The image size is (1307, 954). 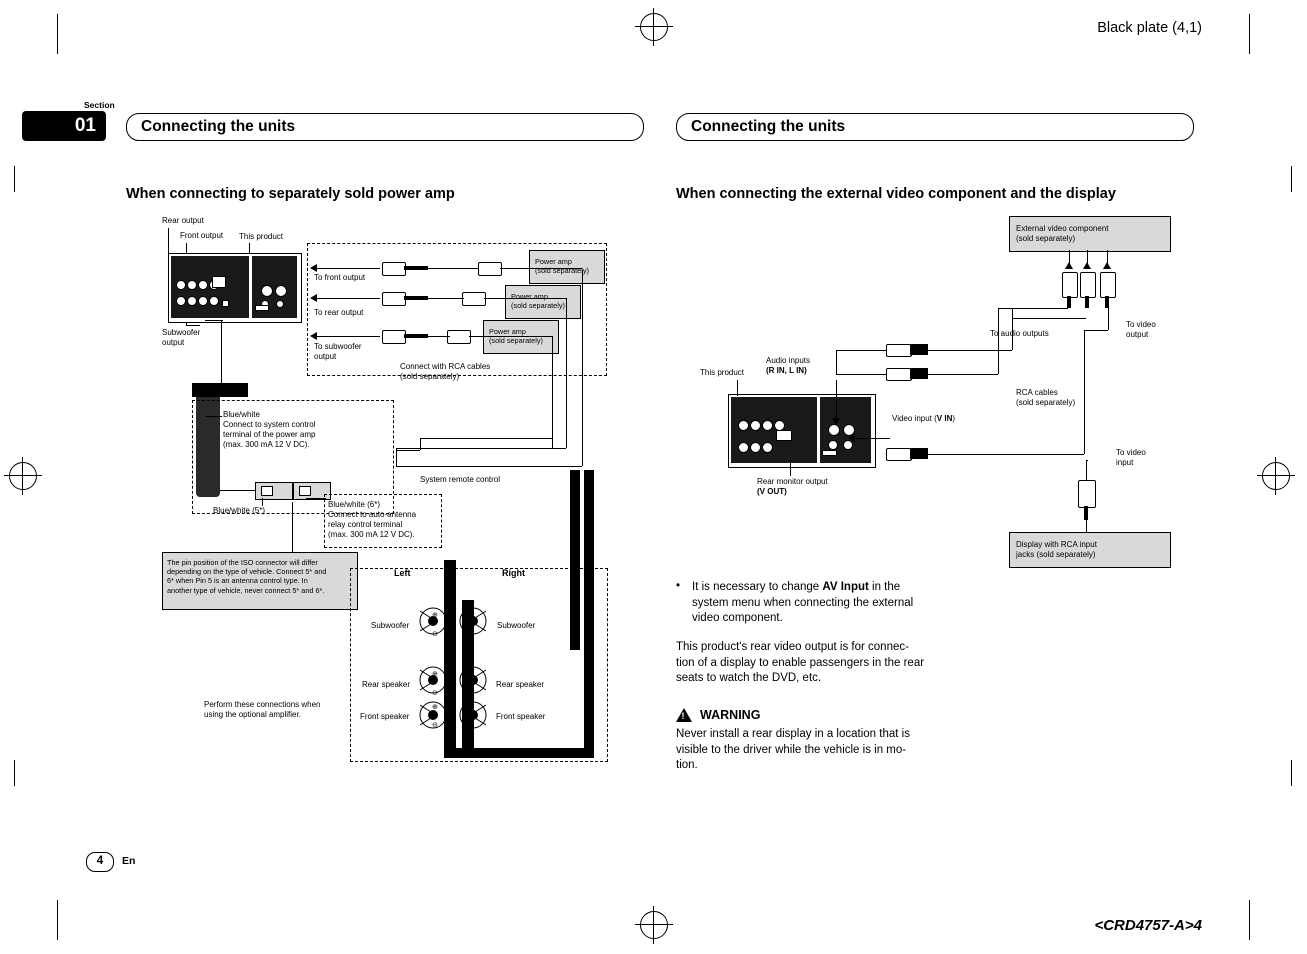 What do you see at coordinates (935, 127) in the screenshot?
I see `chapter-bar-right: Connecting the units` at bounding box center [935, 127].